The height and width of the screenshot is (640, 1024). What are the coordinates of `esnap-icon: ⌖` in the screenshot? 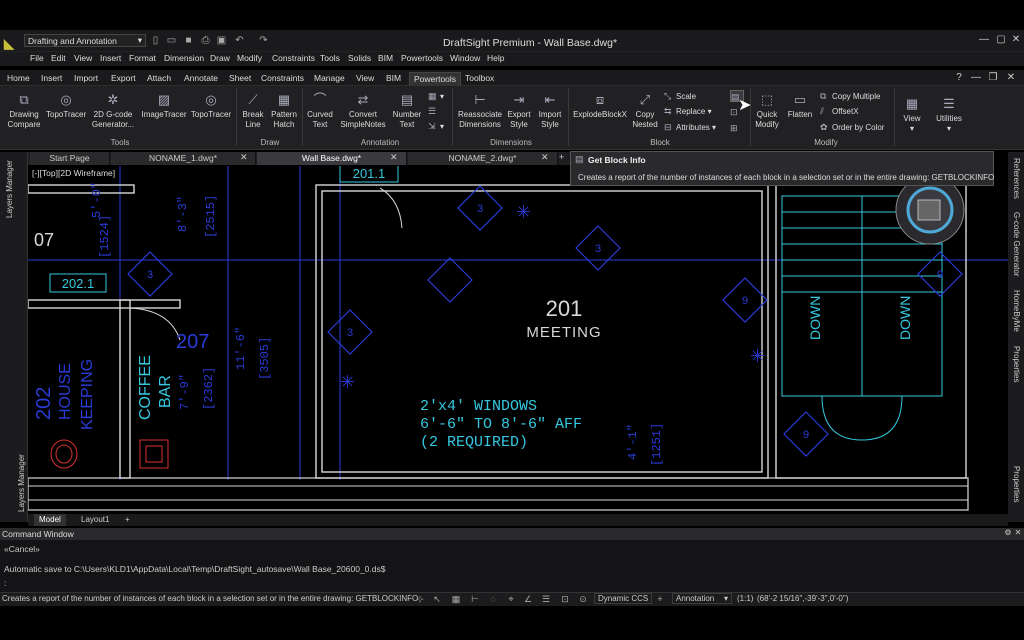 It's located at (511, 599).